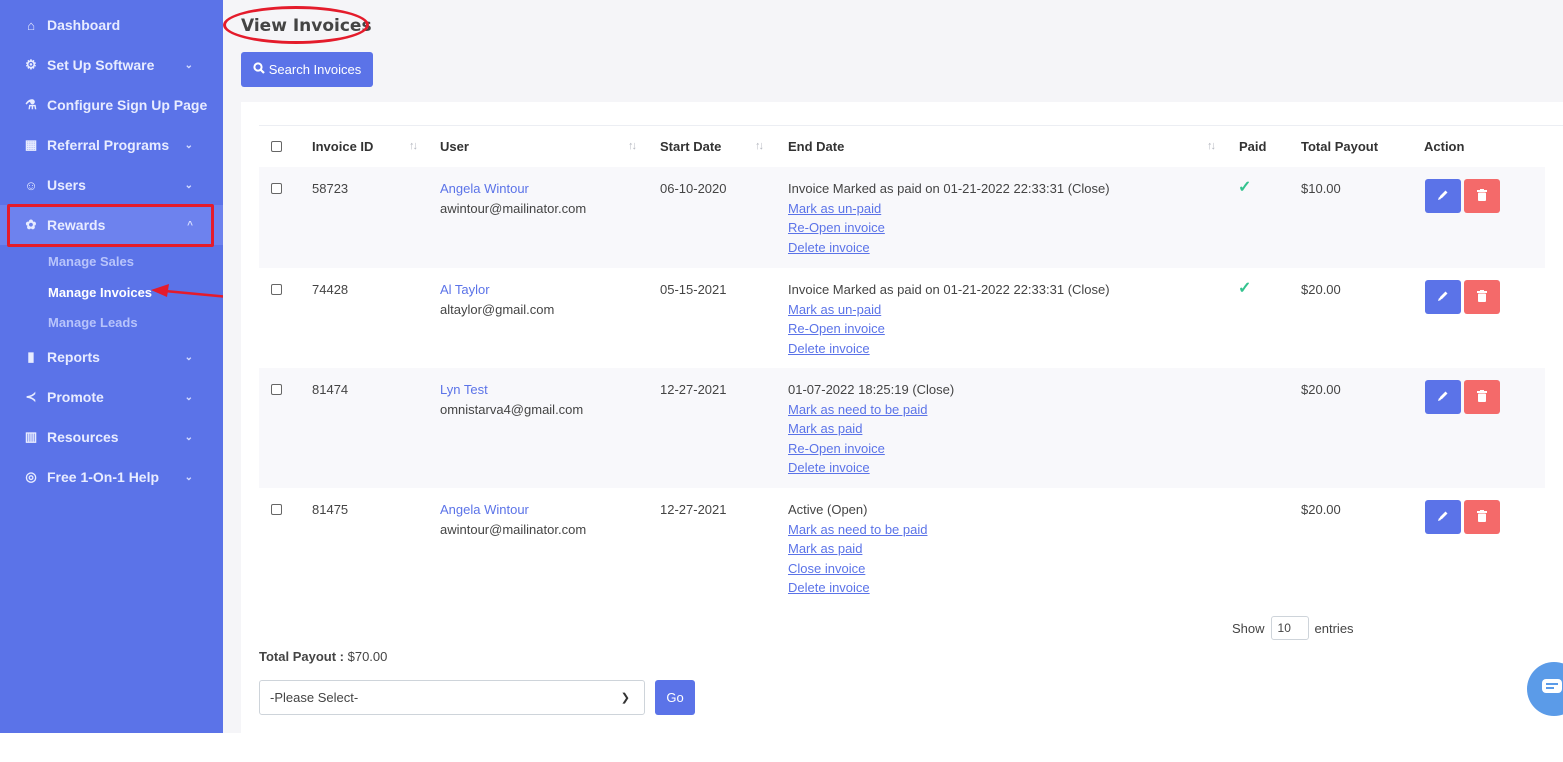 This screenshot has height=762, width=1563. I want to click on header-user: User, so click(454, 146).